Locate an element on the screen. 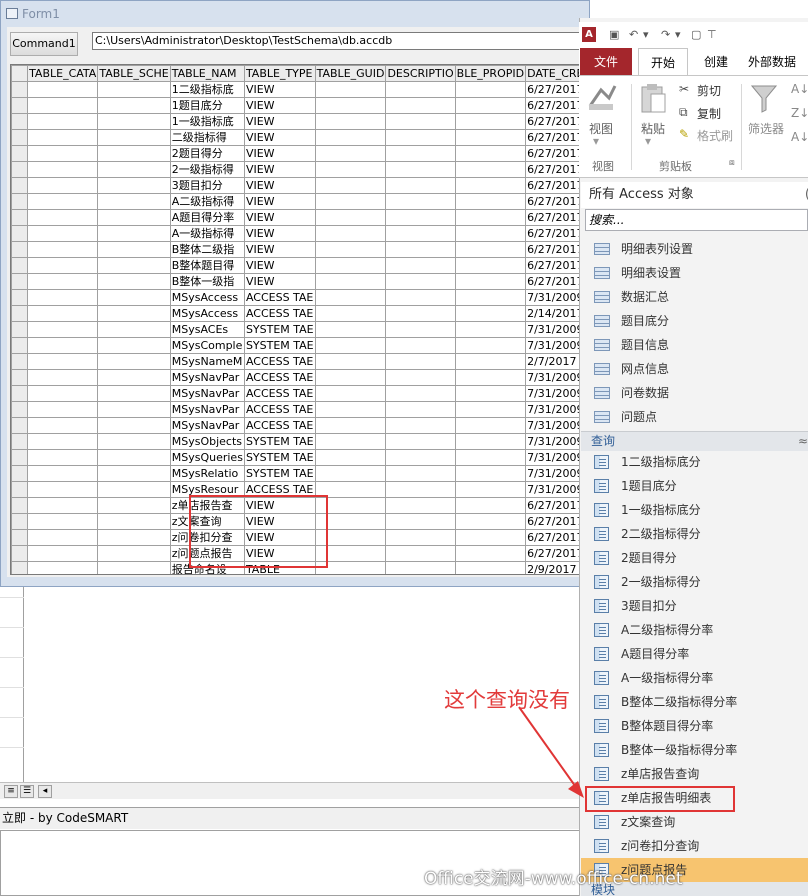  code-horizontal-scrollbar: ≡ ☰ ◂ is located at coordinates (290, 790).